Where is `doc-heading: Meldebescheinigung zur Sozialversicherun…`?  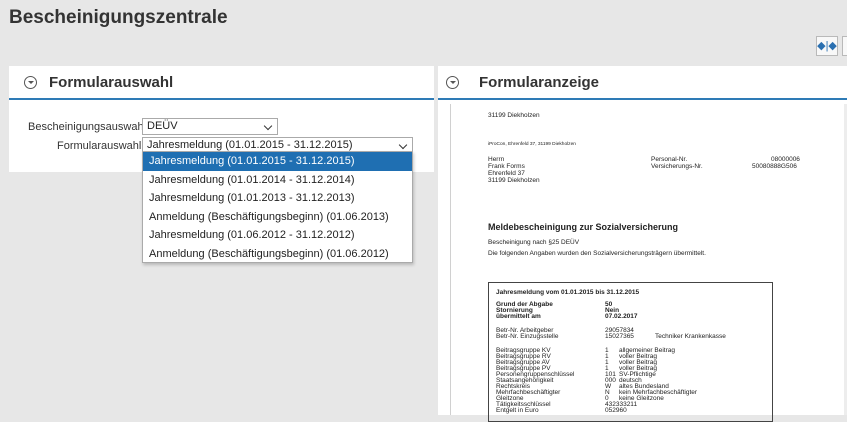
doc-heading: Meldebescheinigung zur Sozialversicherun… is located at coordinates (583, 227).